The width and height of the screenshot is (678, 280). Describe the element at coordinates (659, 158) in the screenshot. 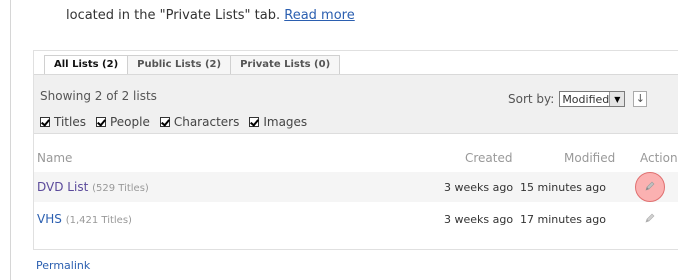

I see `column-header-actions: Actions` at that location.